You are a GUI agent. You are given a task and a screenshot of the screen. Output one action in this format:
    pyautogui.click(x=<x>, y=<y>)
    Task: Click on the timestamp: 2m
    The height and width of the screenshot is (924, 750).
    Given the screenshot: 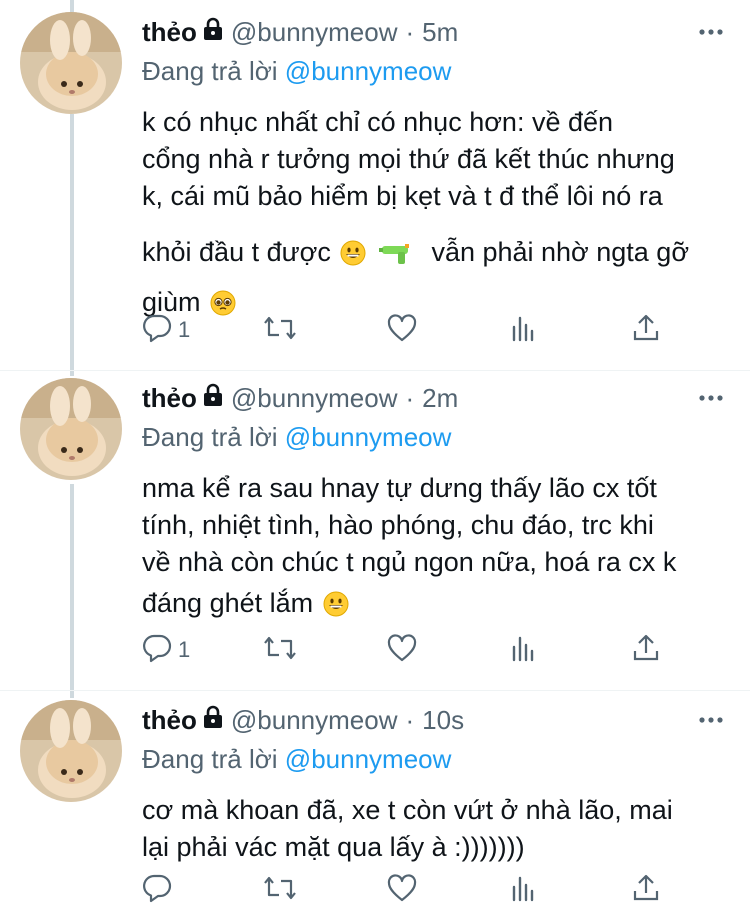 What is the action you would take?
    pyautogui.click(x=440, y=398)
    